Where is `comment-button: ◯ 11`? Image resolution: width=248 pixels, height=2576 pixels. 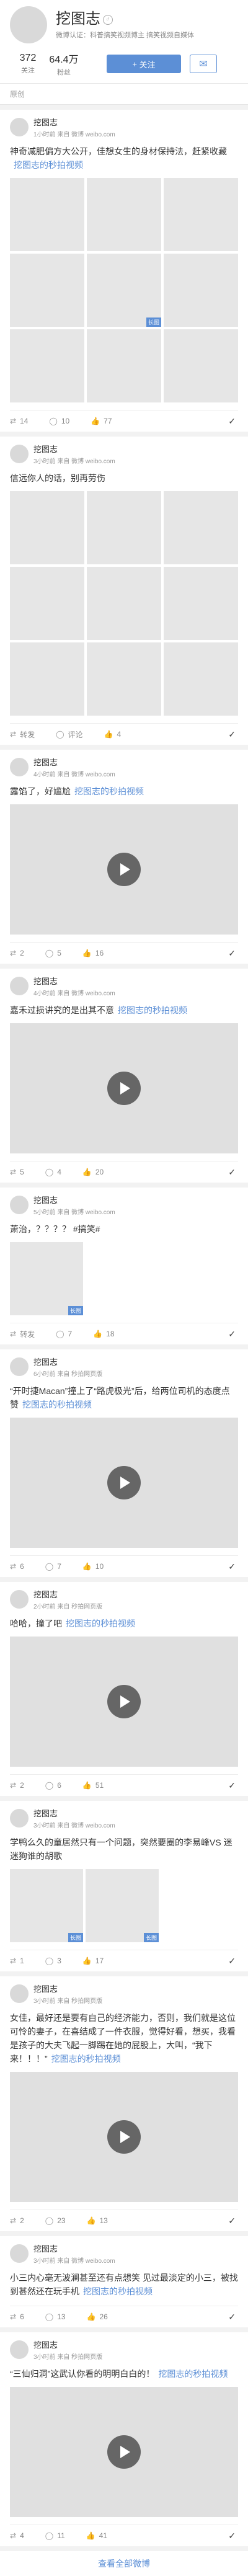
comment-button: ◯ 11 is located at coordinates (55, 2535).